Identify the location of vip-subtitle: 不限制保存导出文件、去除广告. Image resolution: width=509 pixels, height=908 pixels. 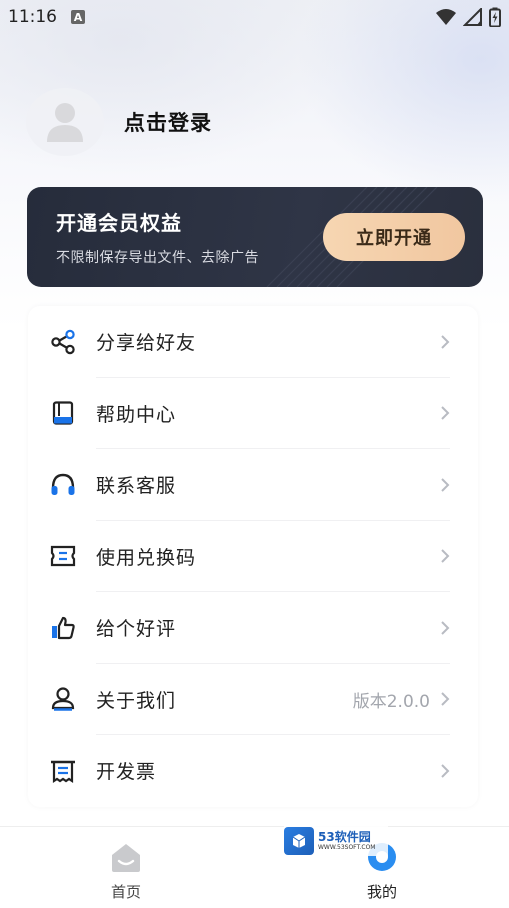
(157, 258).